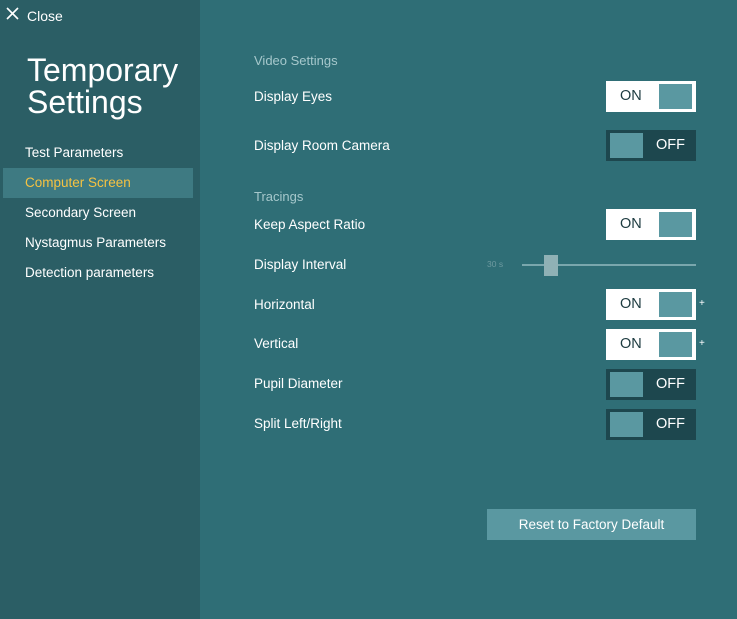 This screenshot has width=737, height=619. Describe the element at coordinates (322, 145) in the screenshot. I see `display-room-camera-label: Display Room Camera` at that location.